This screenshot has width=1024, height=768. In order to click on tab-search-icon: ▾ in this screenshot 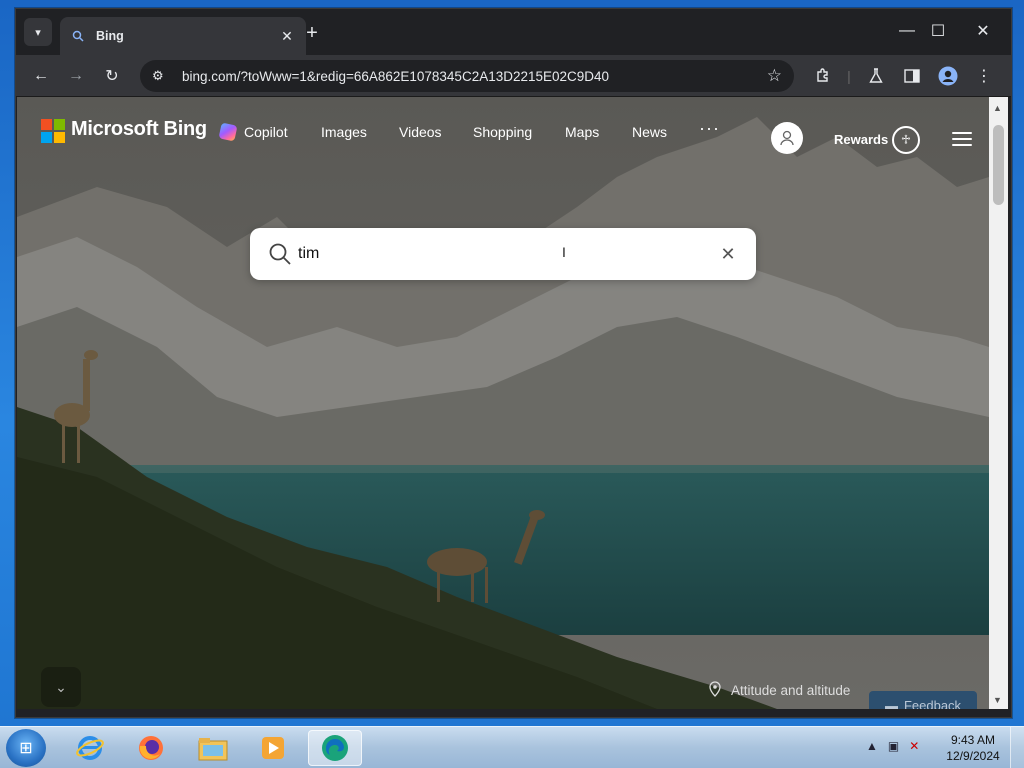, I will do `click(38, 32)`.